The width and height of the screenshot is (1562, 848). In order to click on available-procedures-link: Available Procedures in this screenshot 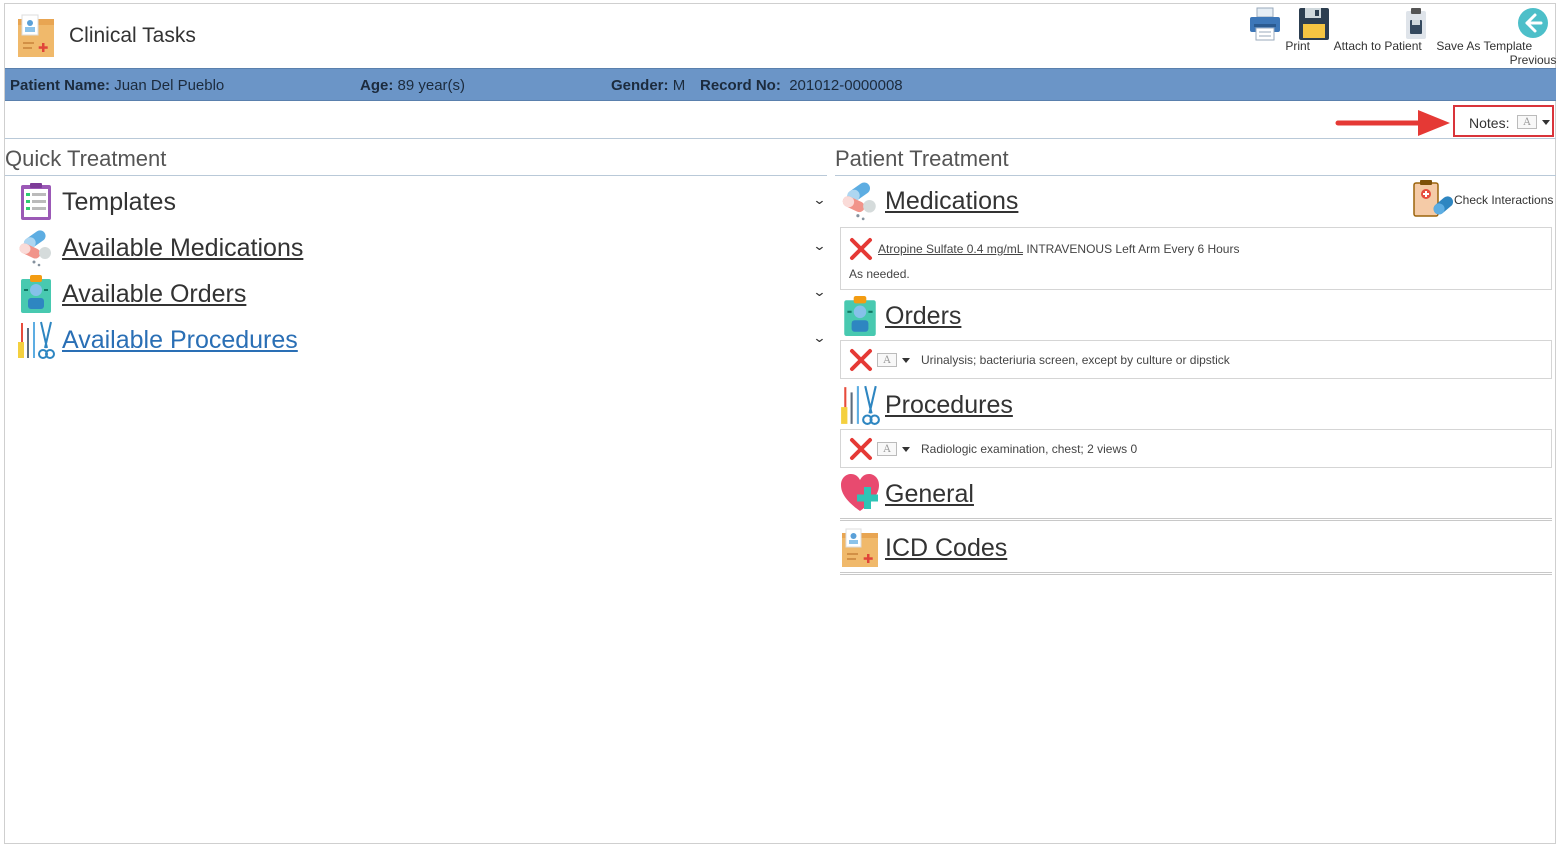, I will do `click(180, 340)`.